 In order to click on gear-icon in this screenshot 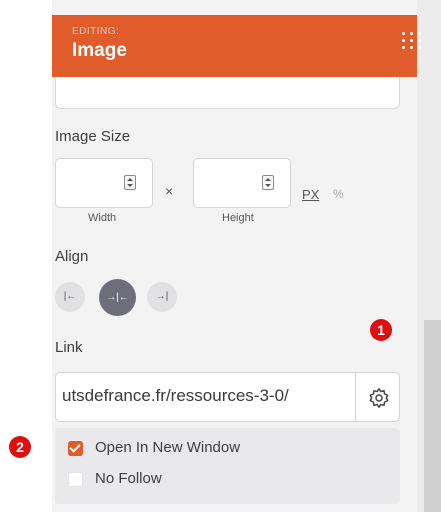, I will do `click(379, 398)`.